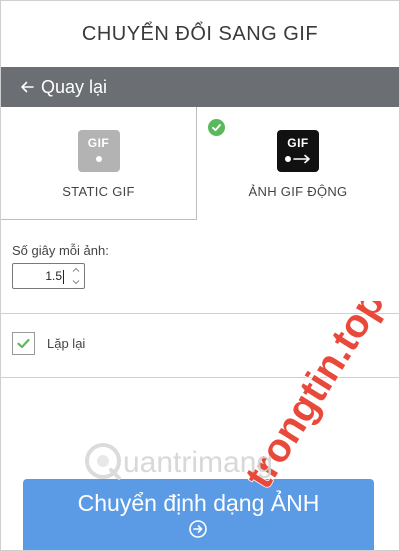  What do you see at coordinates (74, 86) in the screenshot?
I see `back-label: Quay lại` at bounding box center [74, 86].